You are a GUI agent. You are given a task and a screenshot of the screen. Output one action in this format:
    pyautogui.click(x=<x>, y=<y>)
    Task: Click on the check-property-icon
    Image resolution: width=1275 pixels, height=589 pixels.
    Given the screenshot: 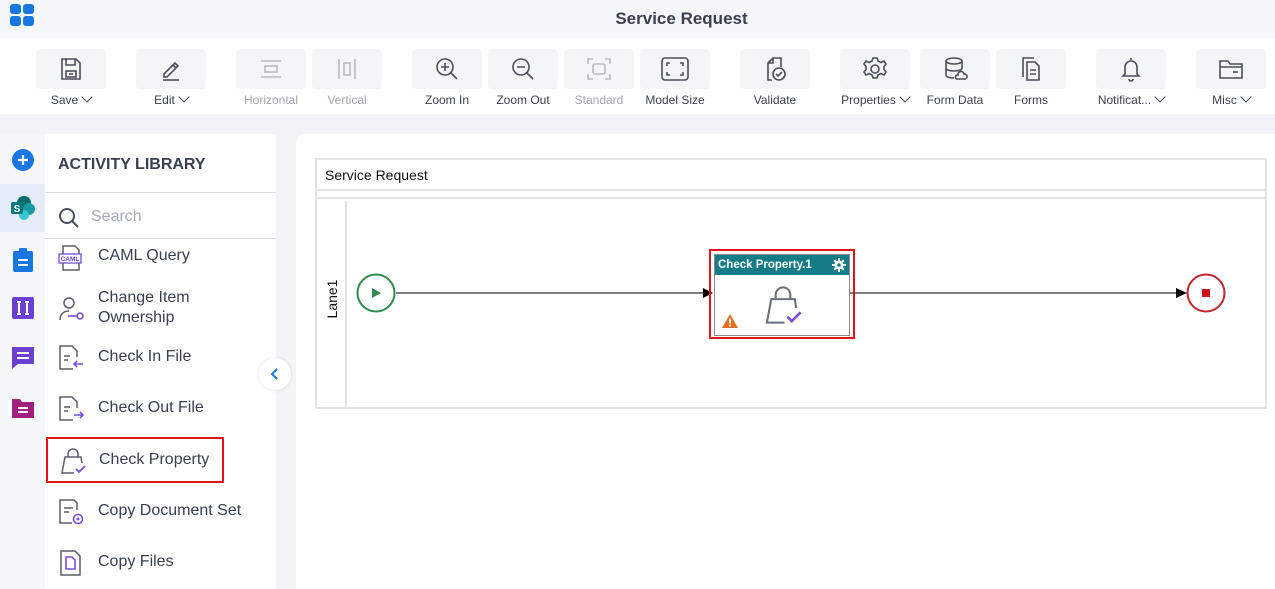 What is the action you would take?
    pyautogui.click(x=783, y=305)
    